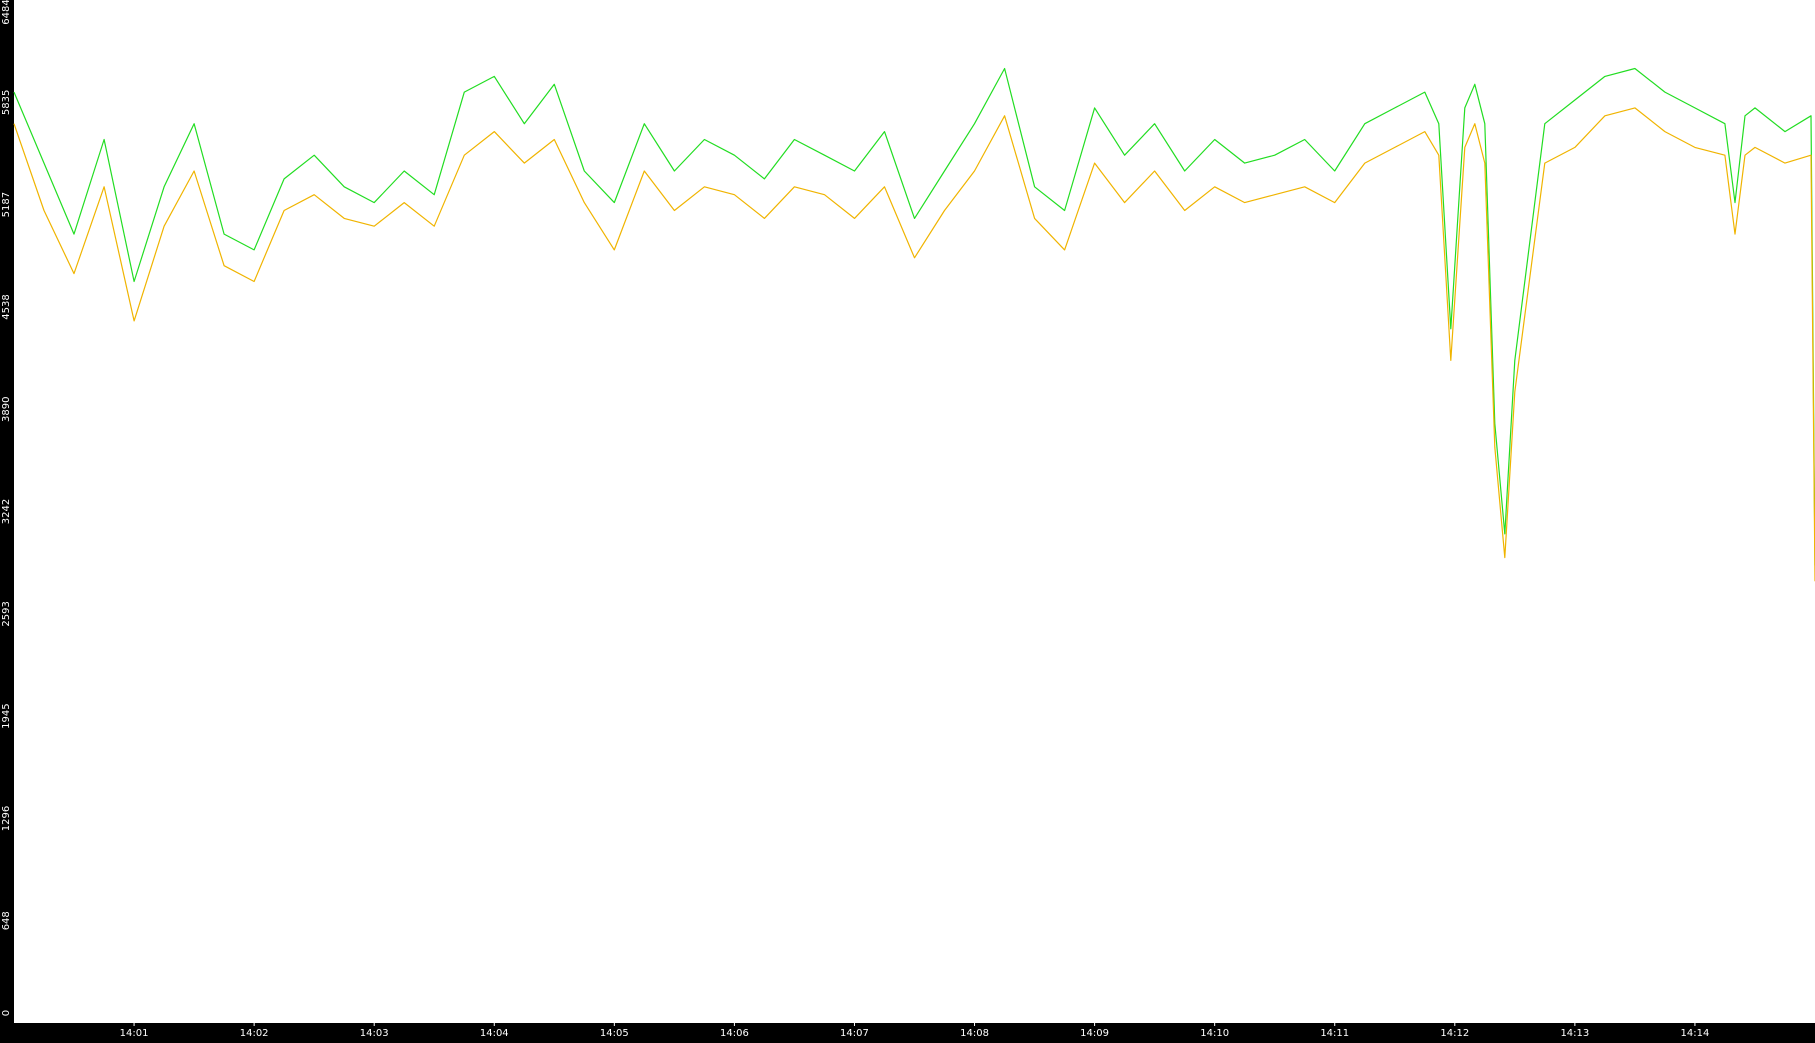 The image size is (1815, 1043). I want to click on x-tick-label: 14:12, so click(1454, 1033).